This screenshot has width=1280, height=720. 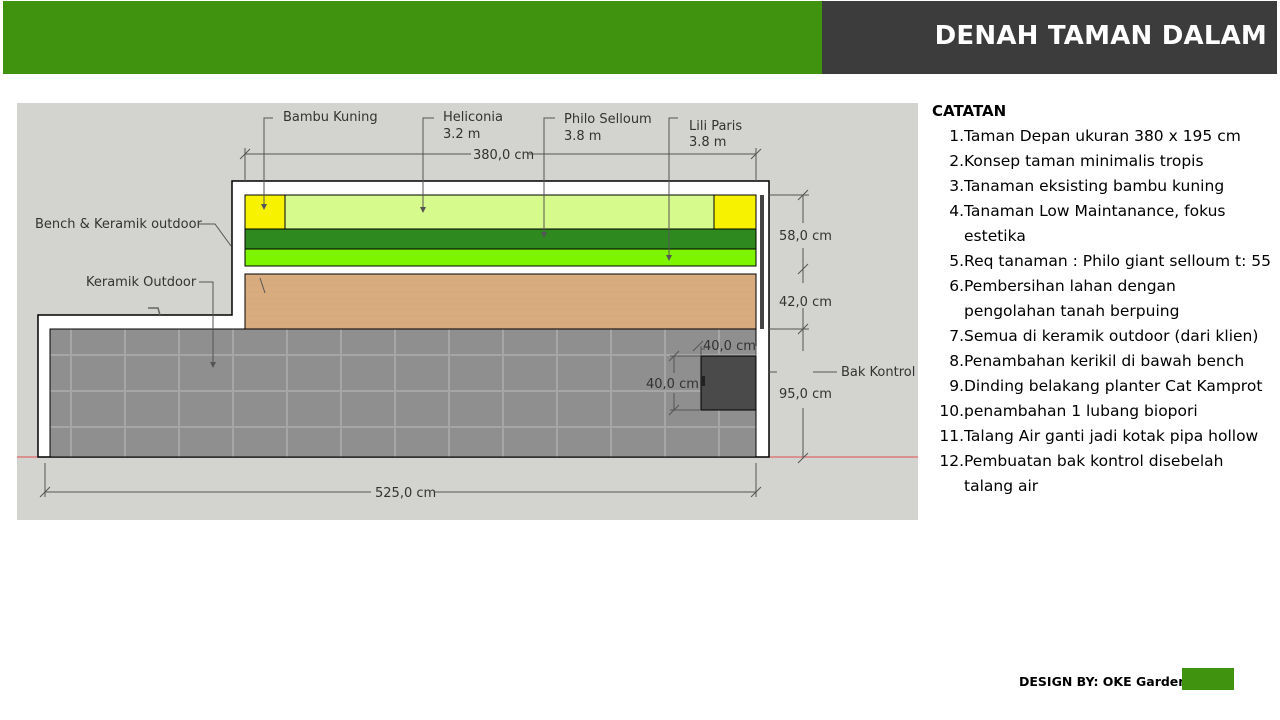 What do you see at coordinates (412, 37) in the screenshot?
I see `header-bar-green` at bounding box center [412, 37].